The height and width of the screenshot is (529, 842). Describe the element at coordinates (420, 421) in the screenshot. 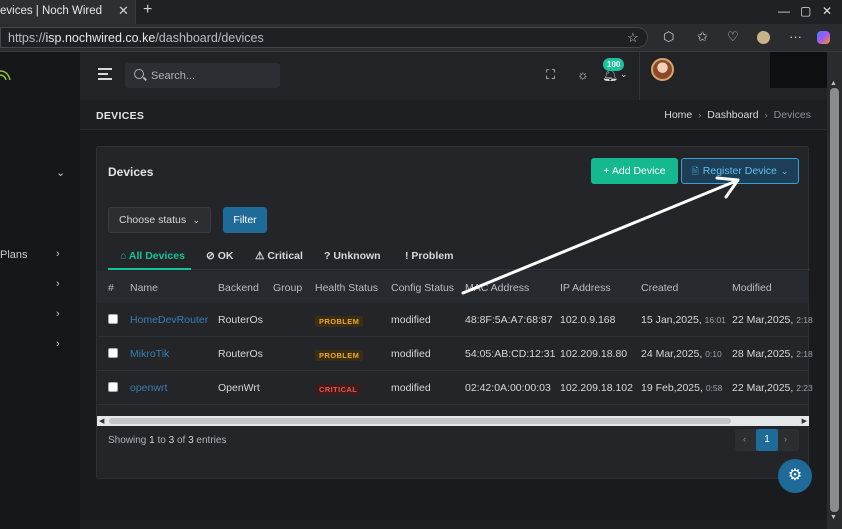

I see `horizontal-scroll-thumb` at that location.